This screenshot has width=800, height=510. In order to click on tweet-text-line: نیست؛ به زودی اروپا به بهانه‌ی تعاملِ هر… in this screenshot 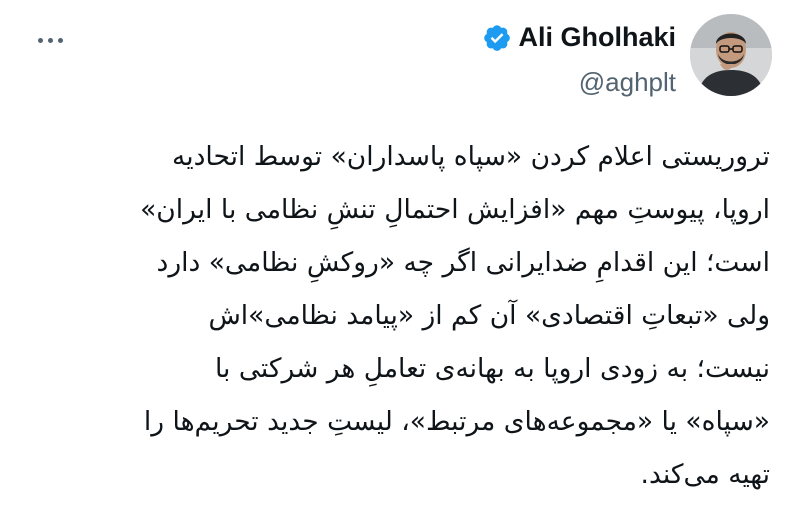, I will do `click(492, 368)`.